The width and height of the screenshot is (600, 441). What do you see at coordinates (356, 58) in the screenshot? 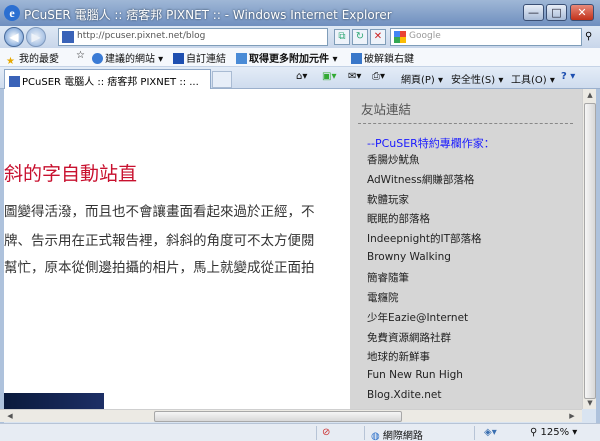
I see `page-icon` at bounding box center [356, 58].